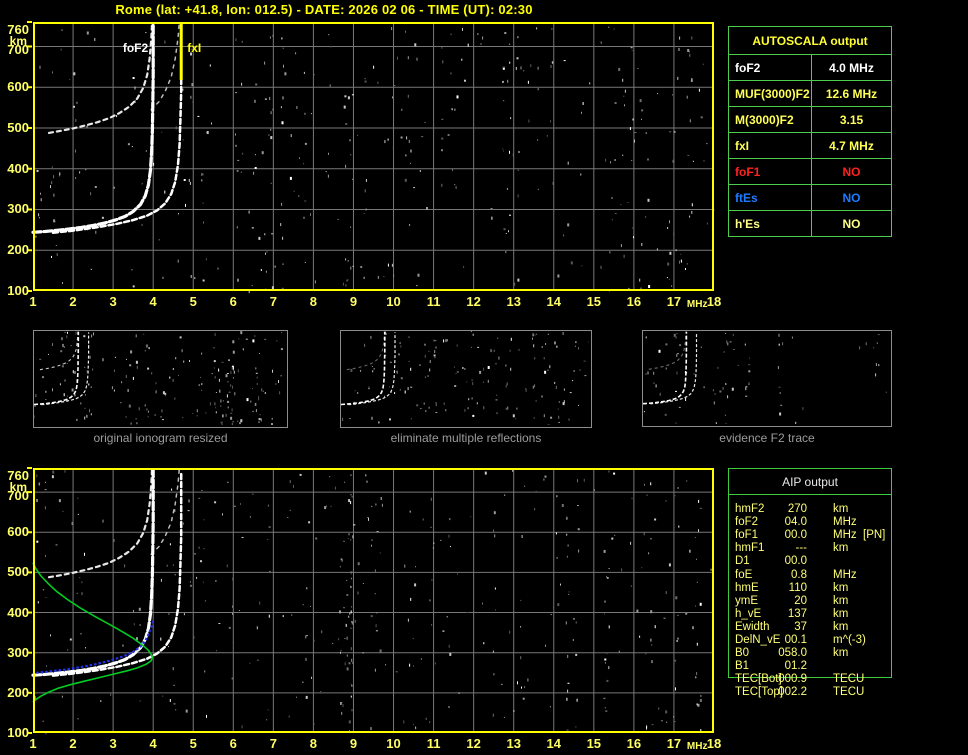 The width and height of the screenshot is (968, 755). What do you see at coordinates (770, 223) in the screenshot?
I see `autoscala-row-label: h'Es` at bounding box center [770, 223].